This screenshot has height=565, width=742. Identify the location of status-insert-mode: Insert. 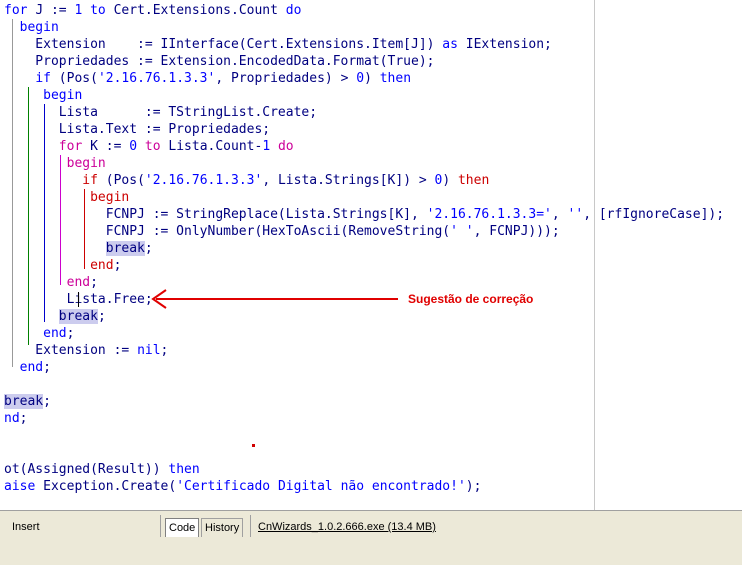
(26, 527).